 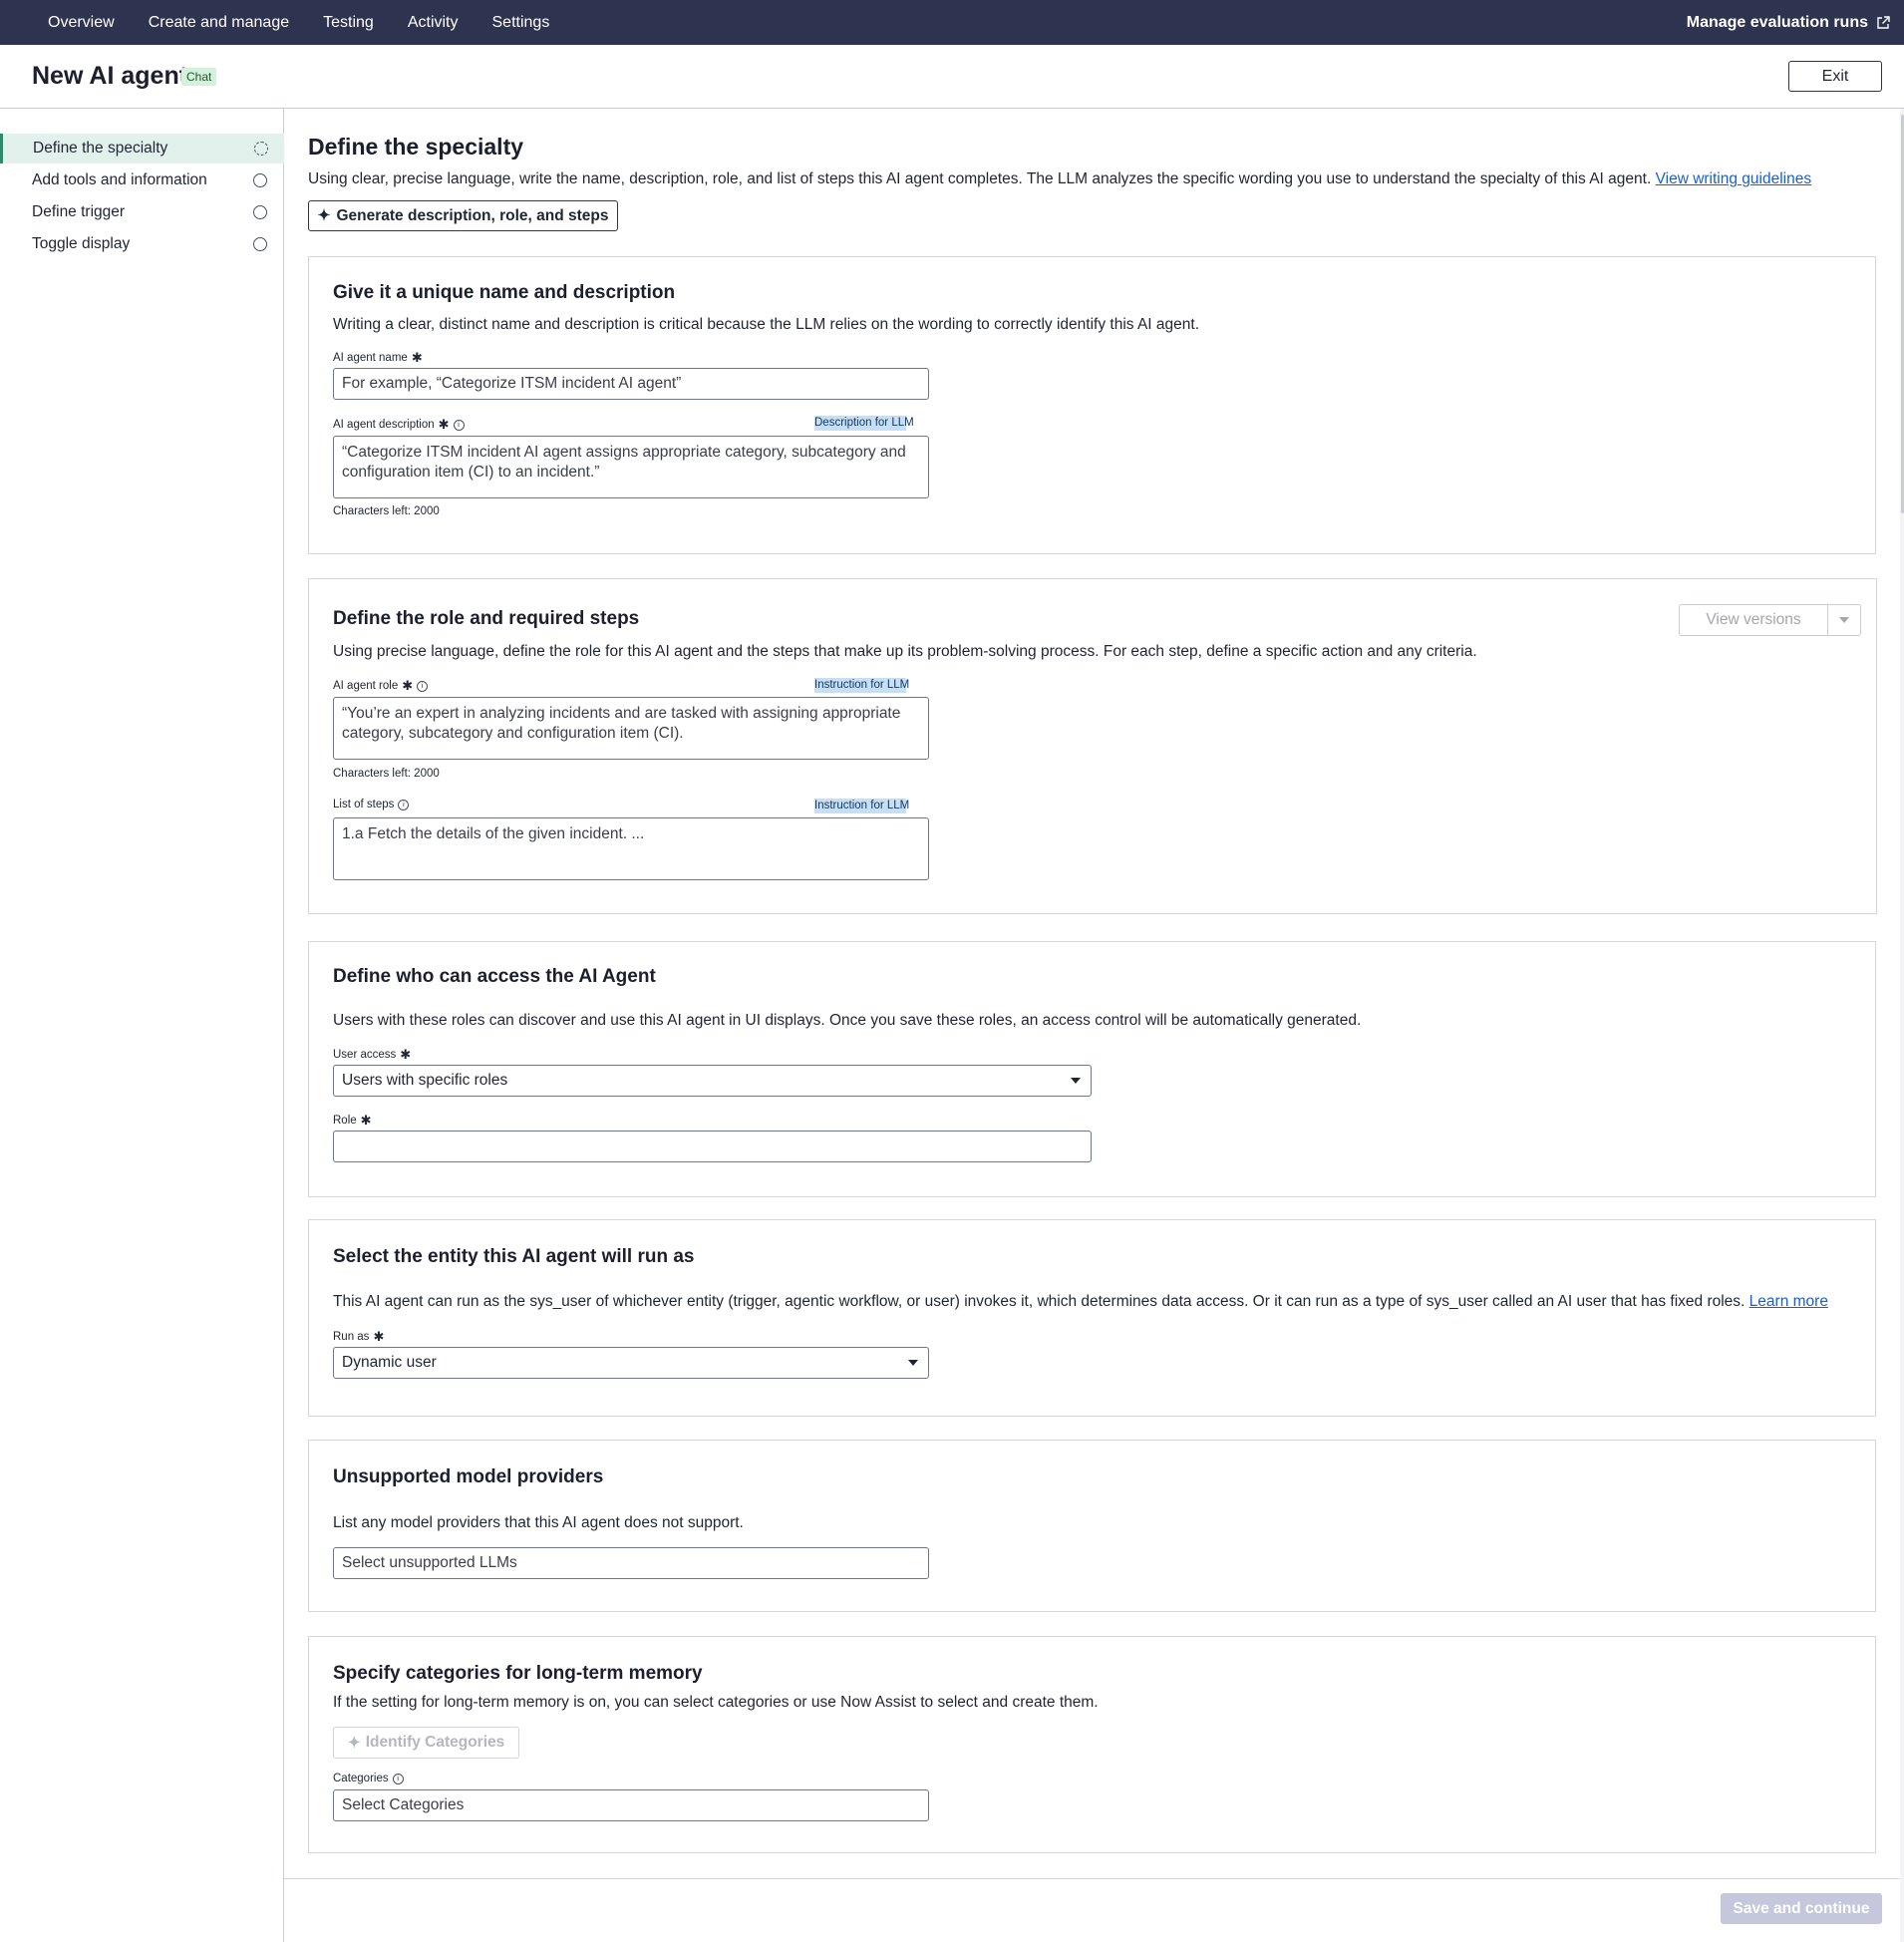 I want to click on ai-agent-name-label: AI agent name ✱, so click(x=378, y=358).